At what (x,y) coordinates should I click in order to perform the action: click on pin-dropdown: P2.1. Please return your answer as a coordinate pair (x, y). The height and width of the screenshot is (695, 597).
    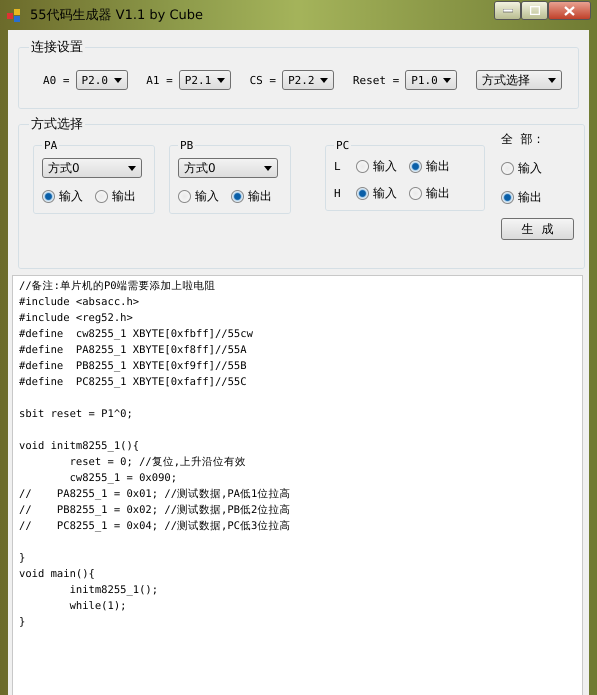
    Looking at the image, I should click on (204, 80).